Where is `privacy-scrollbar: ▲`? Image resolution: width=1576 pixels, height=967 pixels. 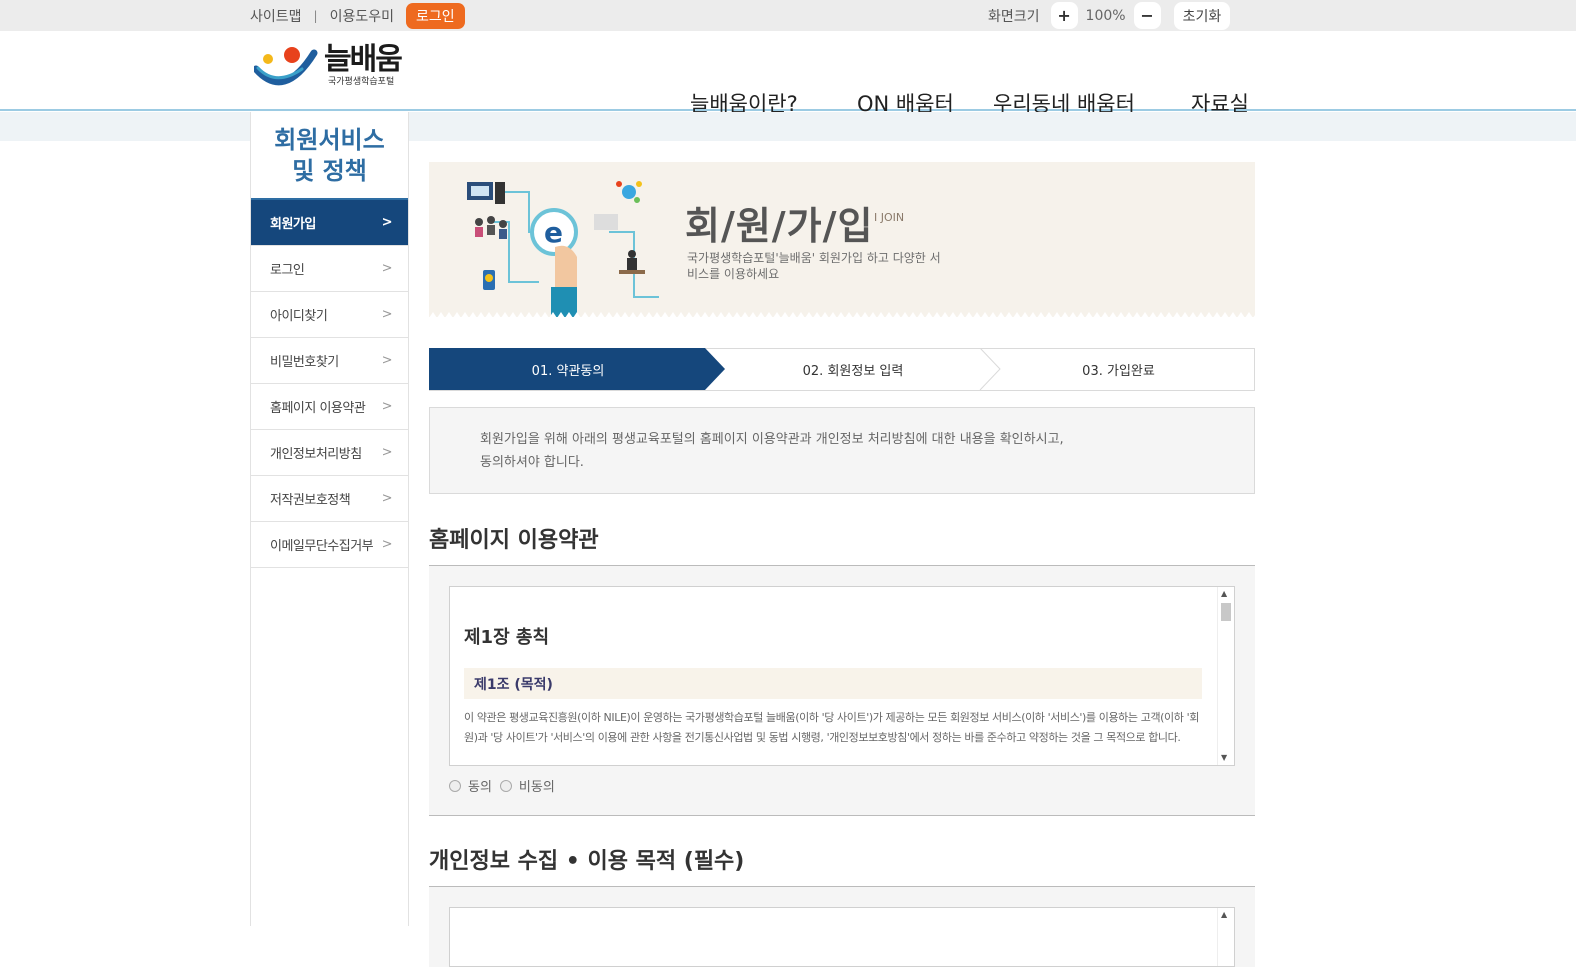 privacy-scrollbar: ▲ is located at coordinates (1225, 937).